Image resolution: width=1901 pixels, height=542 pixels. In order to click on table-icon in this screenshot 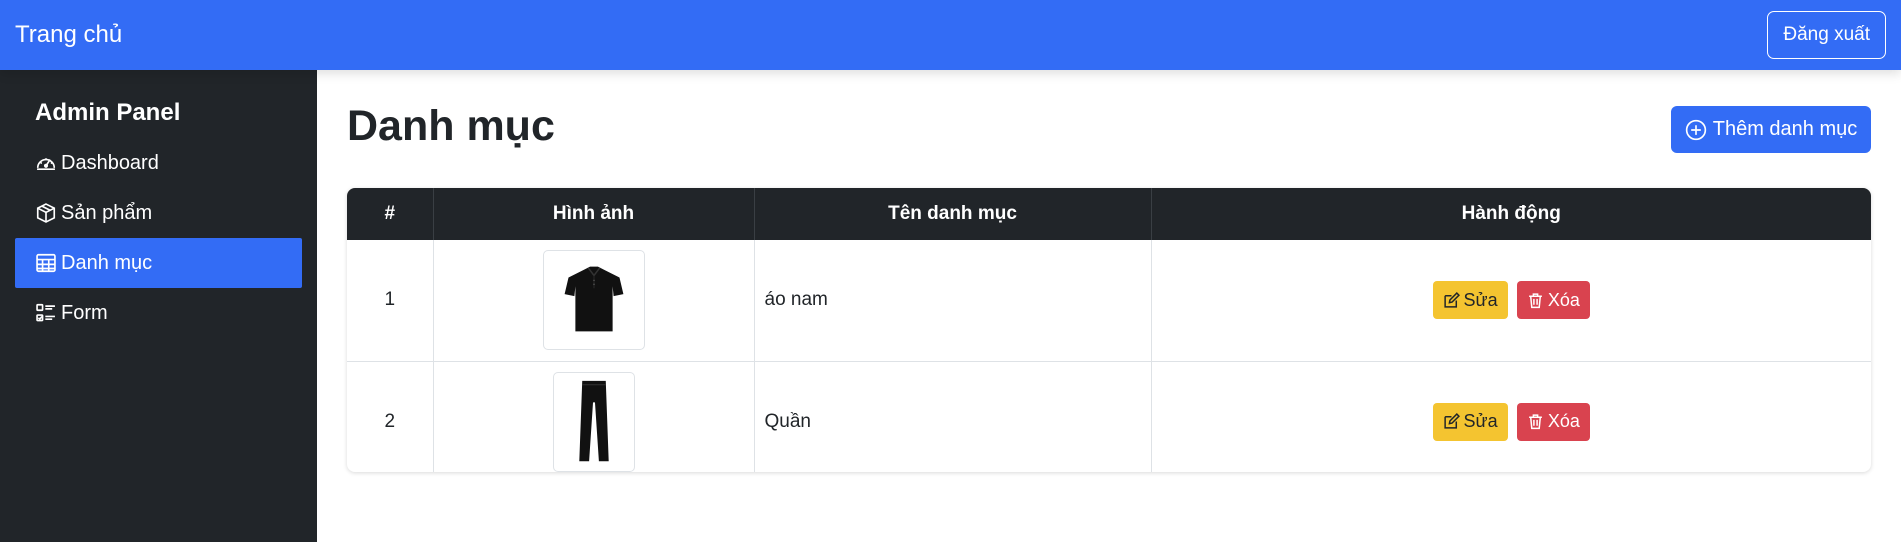, I will do `click(46, 263)`.